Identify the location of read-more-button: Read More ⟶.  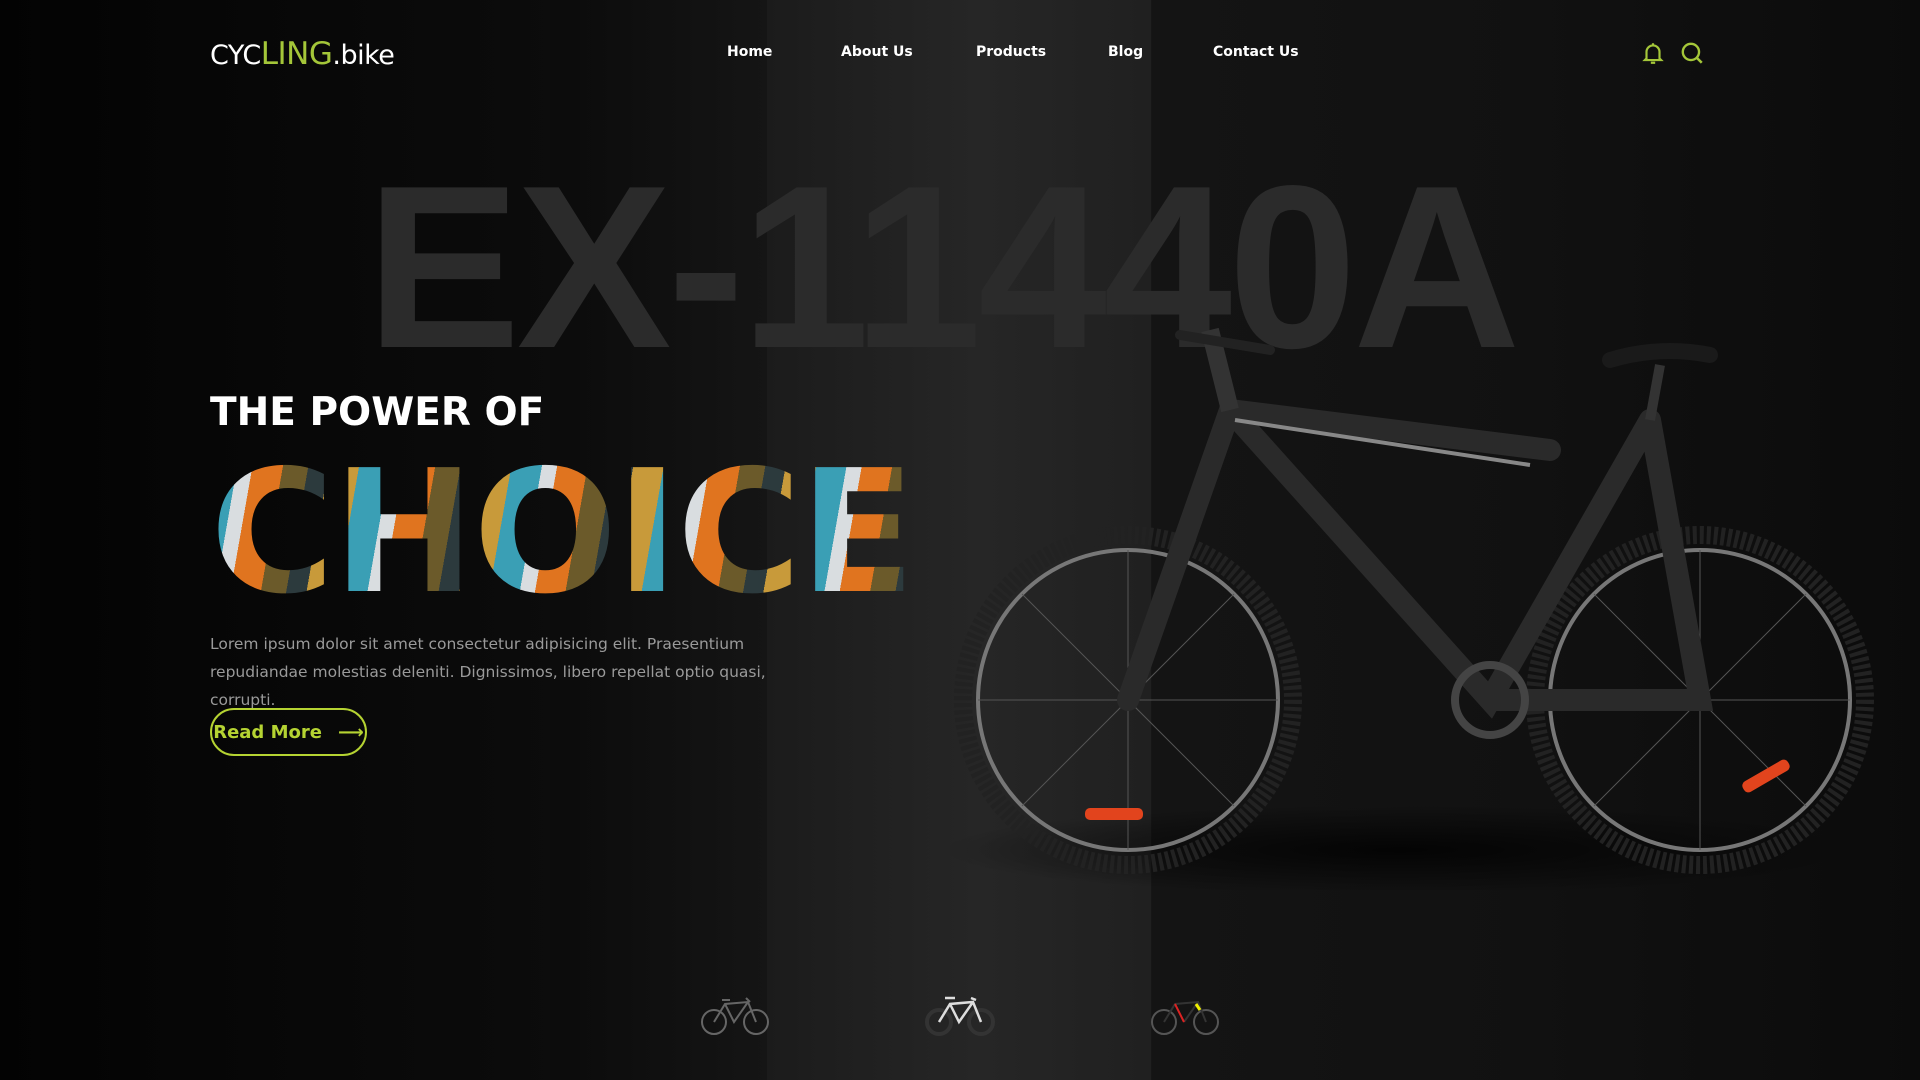
(288, 732).